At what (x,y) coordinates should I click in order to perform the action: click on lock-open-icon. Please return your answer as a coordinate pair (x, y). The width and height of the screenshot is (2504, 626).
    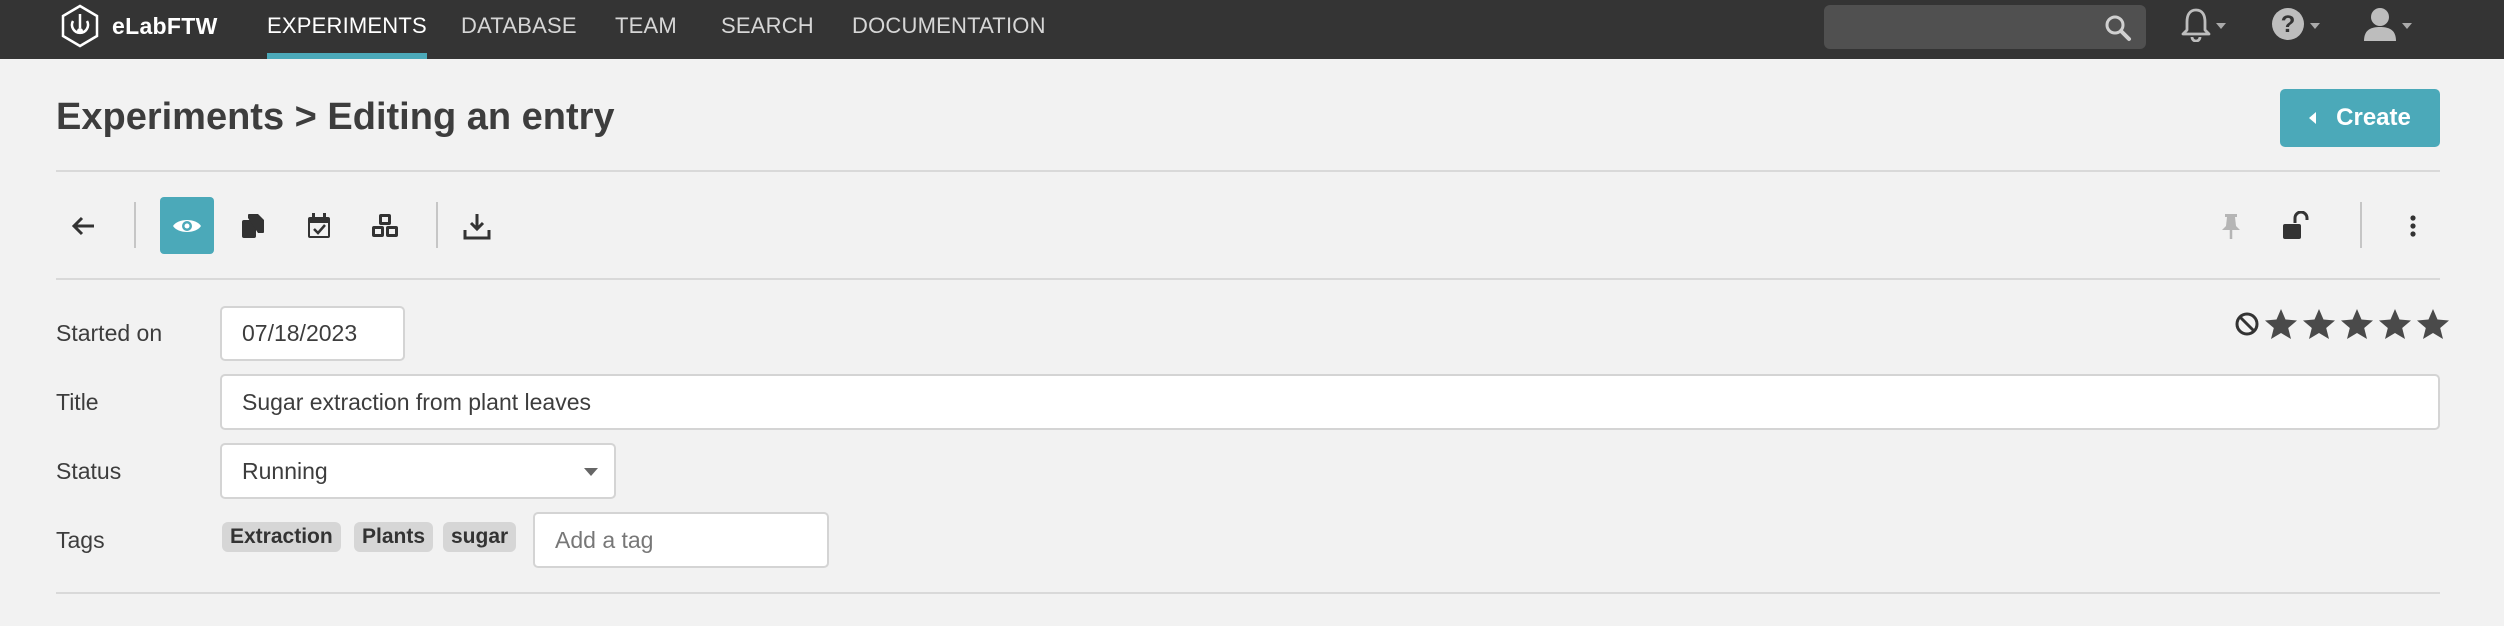
    Looking at the image, I should click on (2296, 224).